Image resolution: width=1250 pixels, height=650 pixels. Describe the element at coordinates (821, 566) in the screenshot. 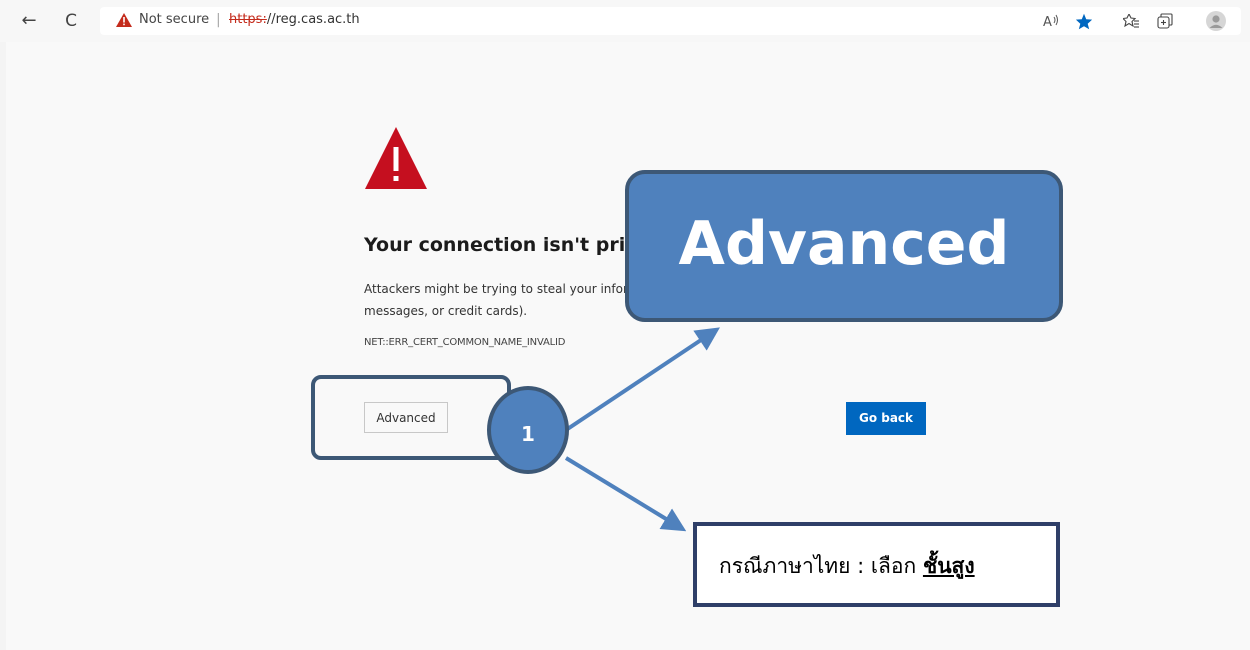

I see `thai-instruction-prefix: กรณีภาษาไทย : เลือก` at that location.